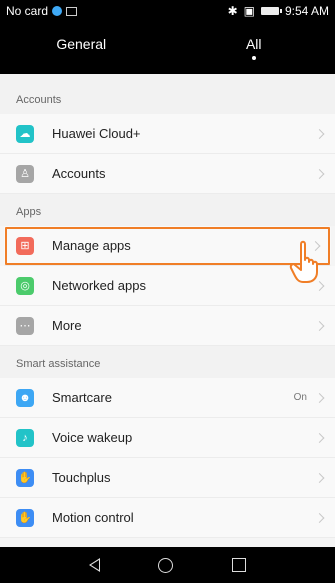  Describe the element at coordinates (167, 362) in the screenshot. I see `section-header-smart-assistance: Smart assistance` at that location.